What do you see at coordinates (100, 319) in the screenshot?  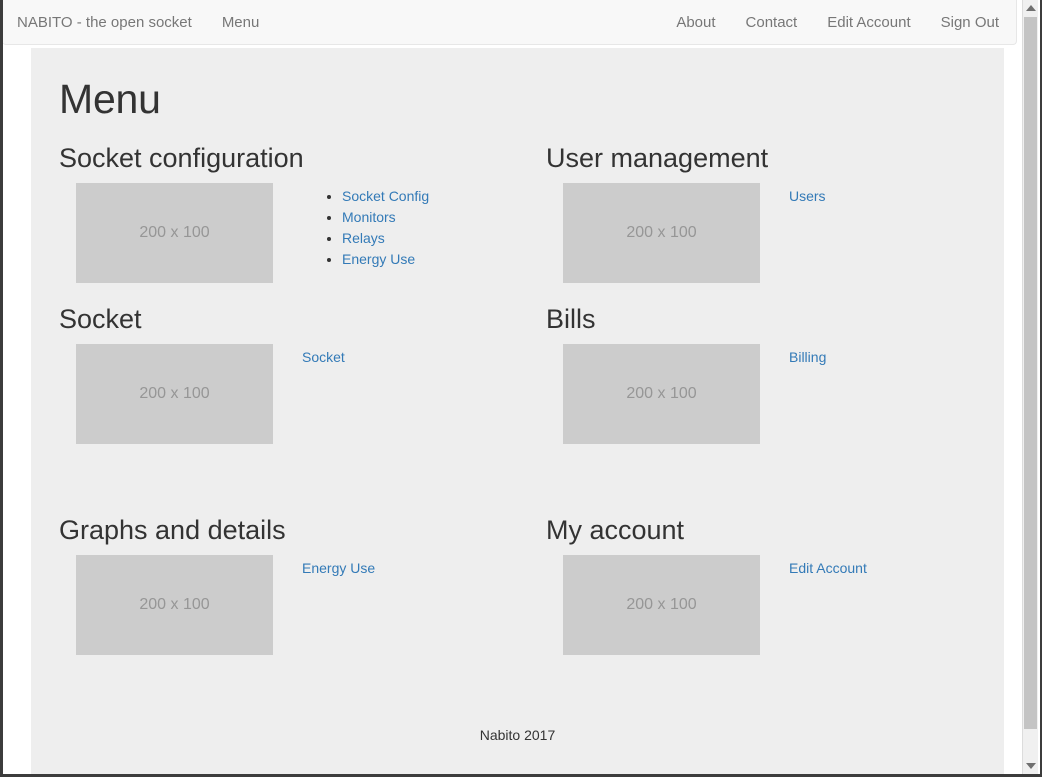 I see `section-heading: Socket` at bounding box center [100, 319].